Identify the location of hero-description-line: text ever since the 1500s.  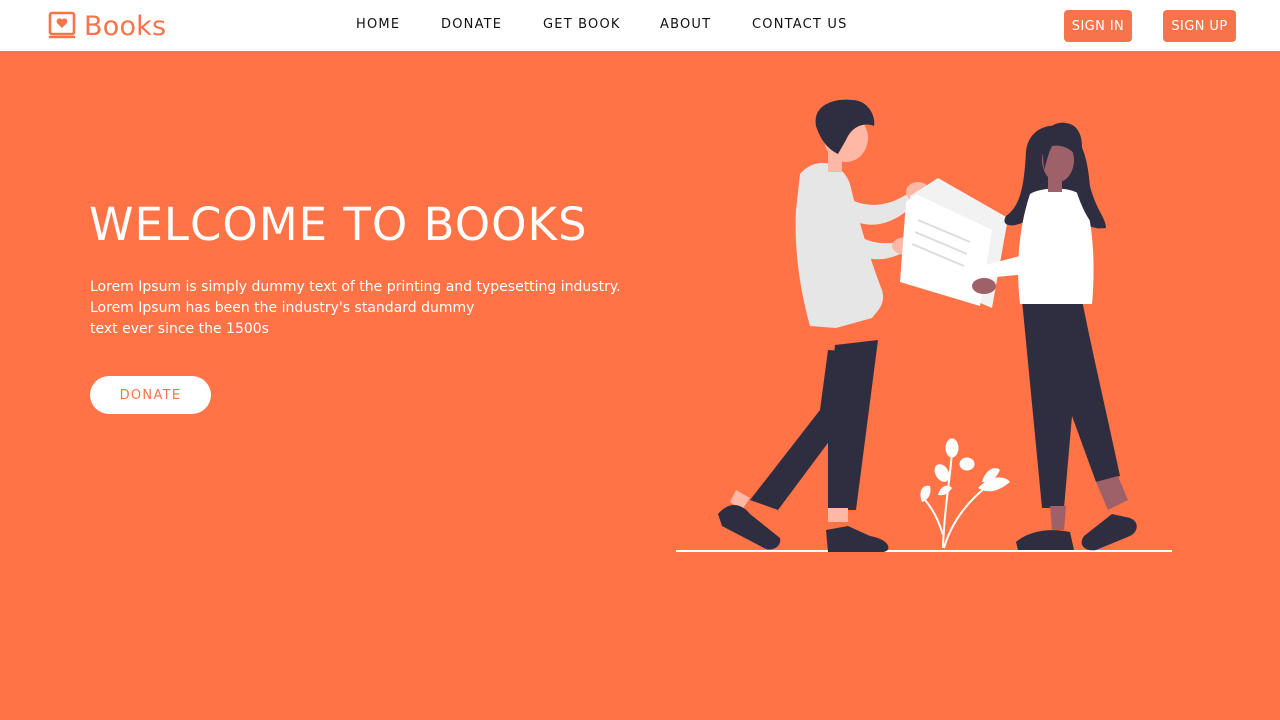
(179, 329).